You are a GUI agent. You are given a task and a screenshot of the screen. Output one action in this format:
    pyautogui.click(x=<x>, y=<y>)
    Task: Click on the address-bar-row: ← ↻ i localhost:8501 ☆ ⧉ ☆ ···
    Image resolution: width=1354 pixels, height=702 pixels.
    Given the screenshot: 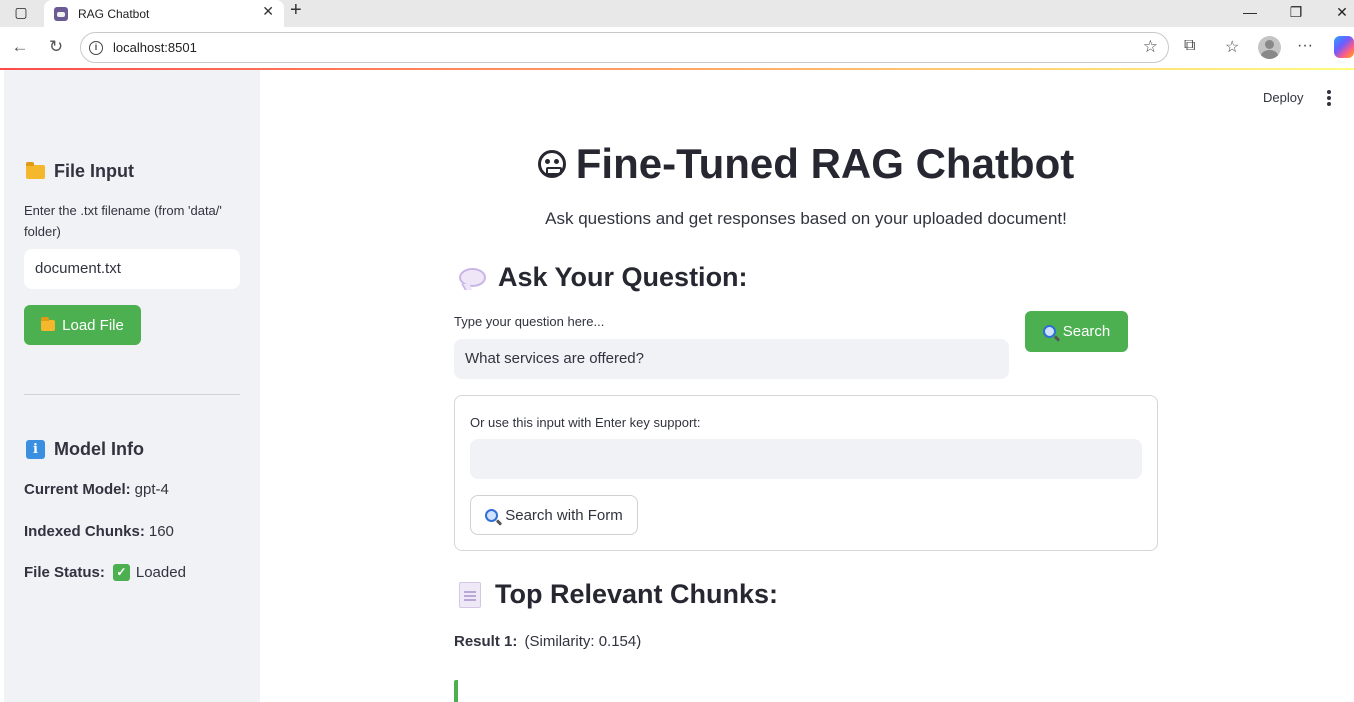 What is the action you would take?
    pyautogui.click(x=677, y=47)
    